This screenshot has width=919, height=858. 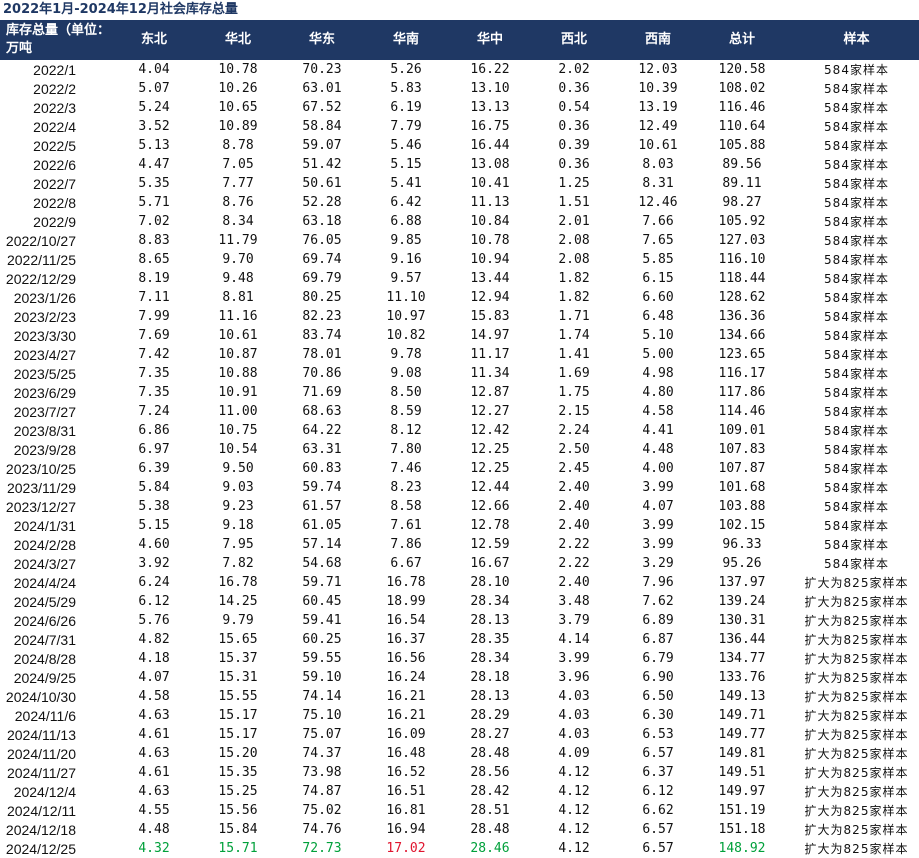 I want to click on header-cell-huabei: 华北, so click(x=238, y=40).